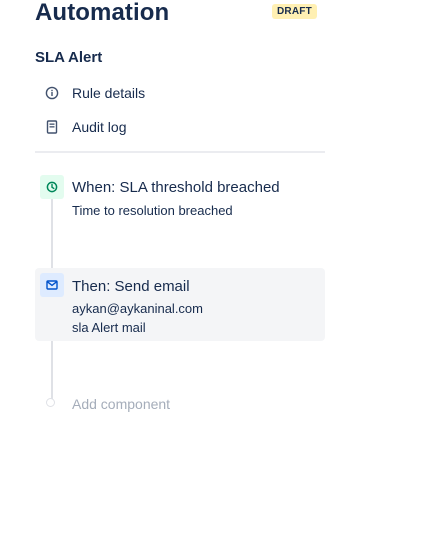 This screenshot has width=438, height=545. I want to click on menu-item-label: Audit log, so click(99, 127).